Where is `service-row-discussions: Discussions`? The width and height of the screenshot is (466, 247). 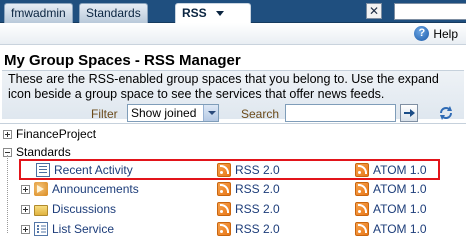
service-row-discussions: Discussions is located at coordinates (68, 209).